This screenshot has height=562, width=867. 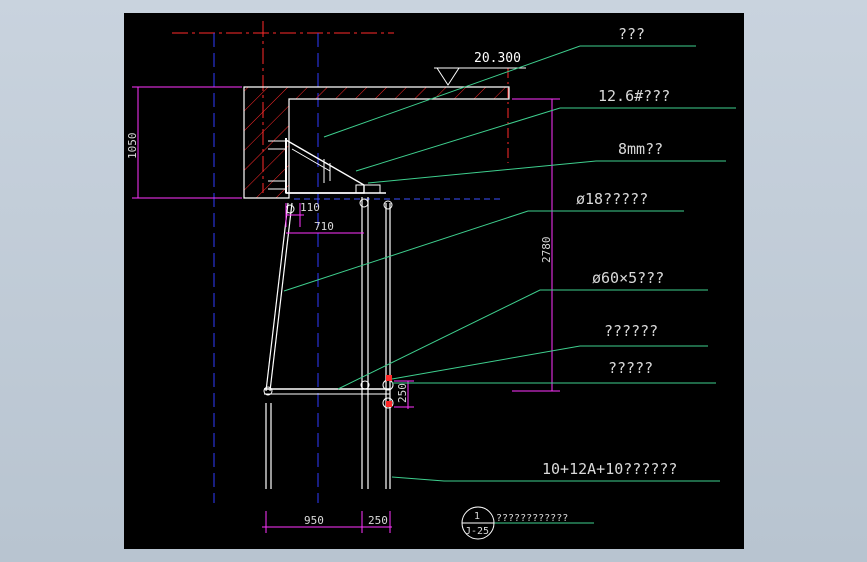 I want to click on callout-label: ø18?????, so click(x=612, y=199).